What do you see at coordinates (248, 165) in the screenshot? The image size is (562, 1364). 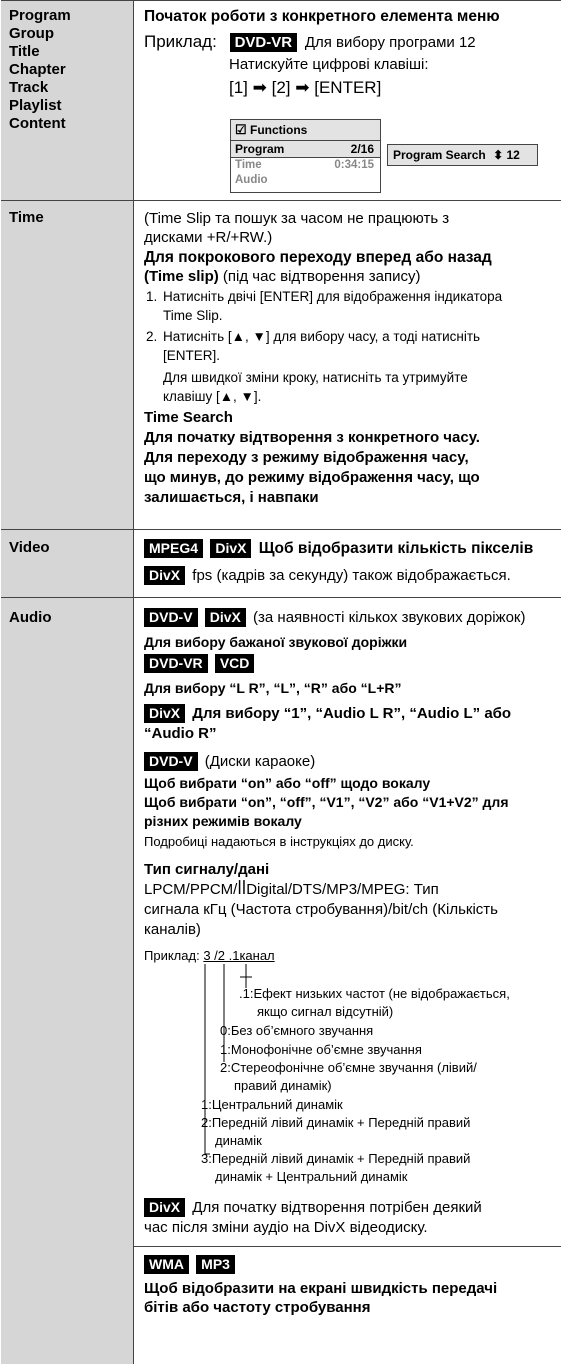 I see `osd-time-label: Time` at bounding box center [248, 165].